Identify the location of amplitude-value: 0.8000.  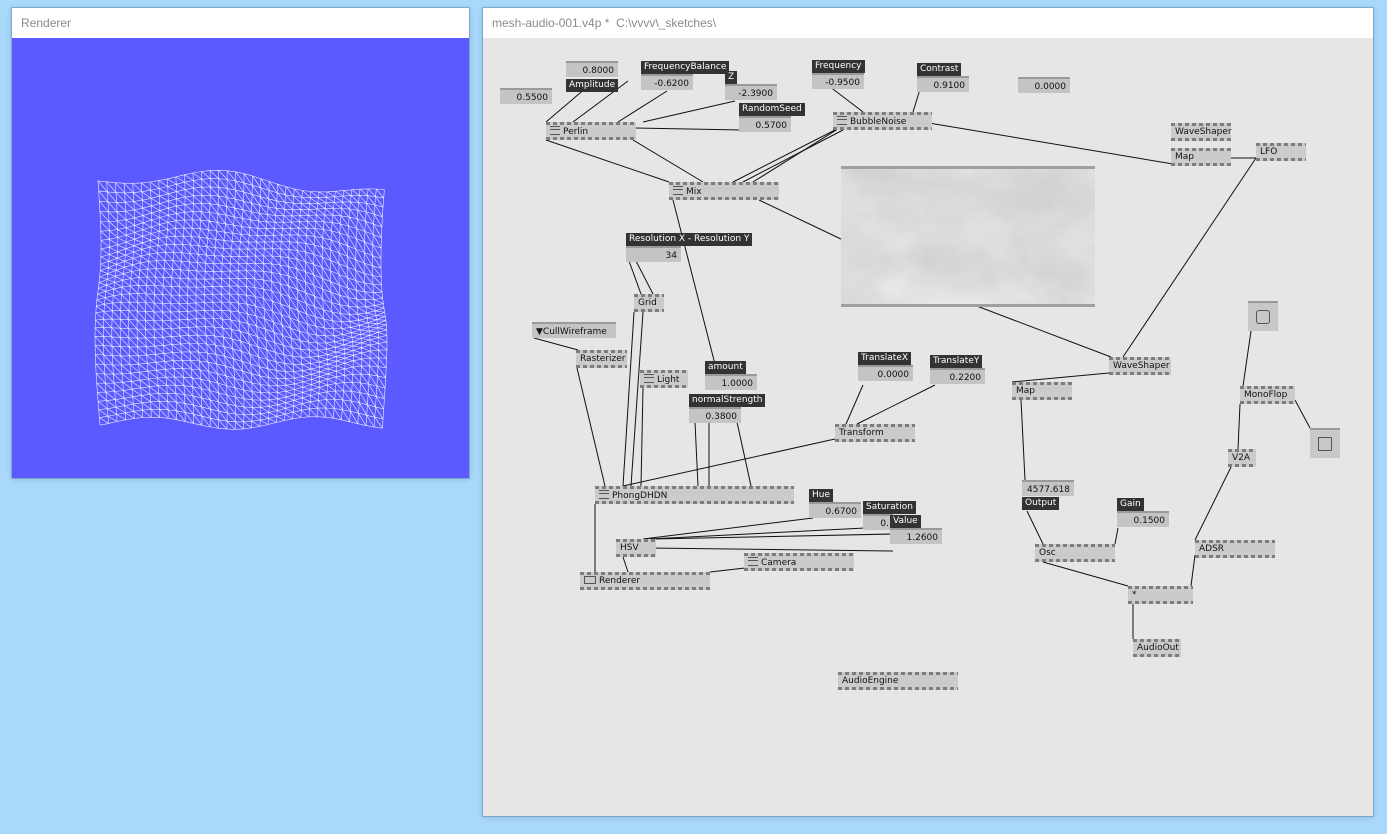
(592, 69).